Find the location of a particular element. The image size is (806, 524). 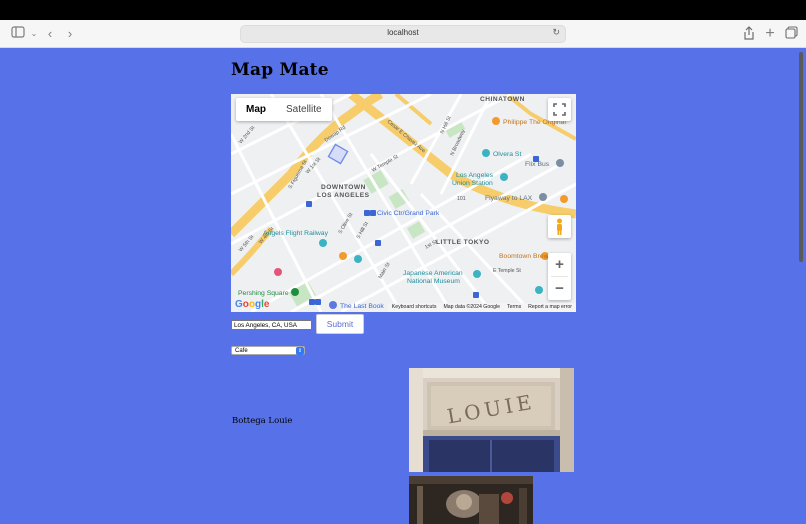

map-label-union-2: Union Station is located at coordinates (472, 183).